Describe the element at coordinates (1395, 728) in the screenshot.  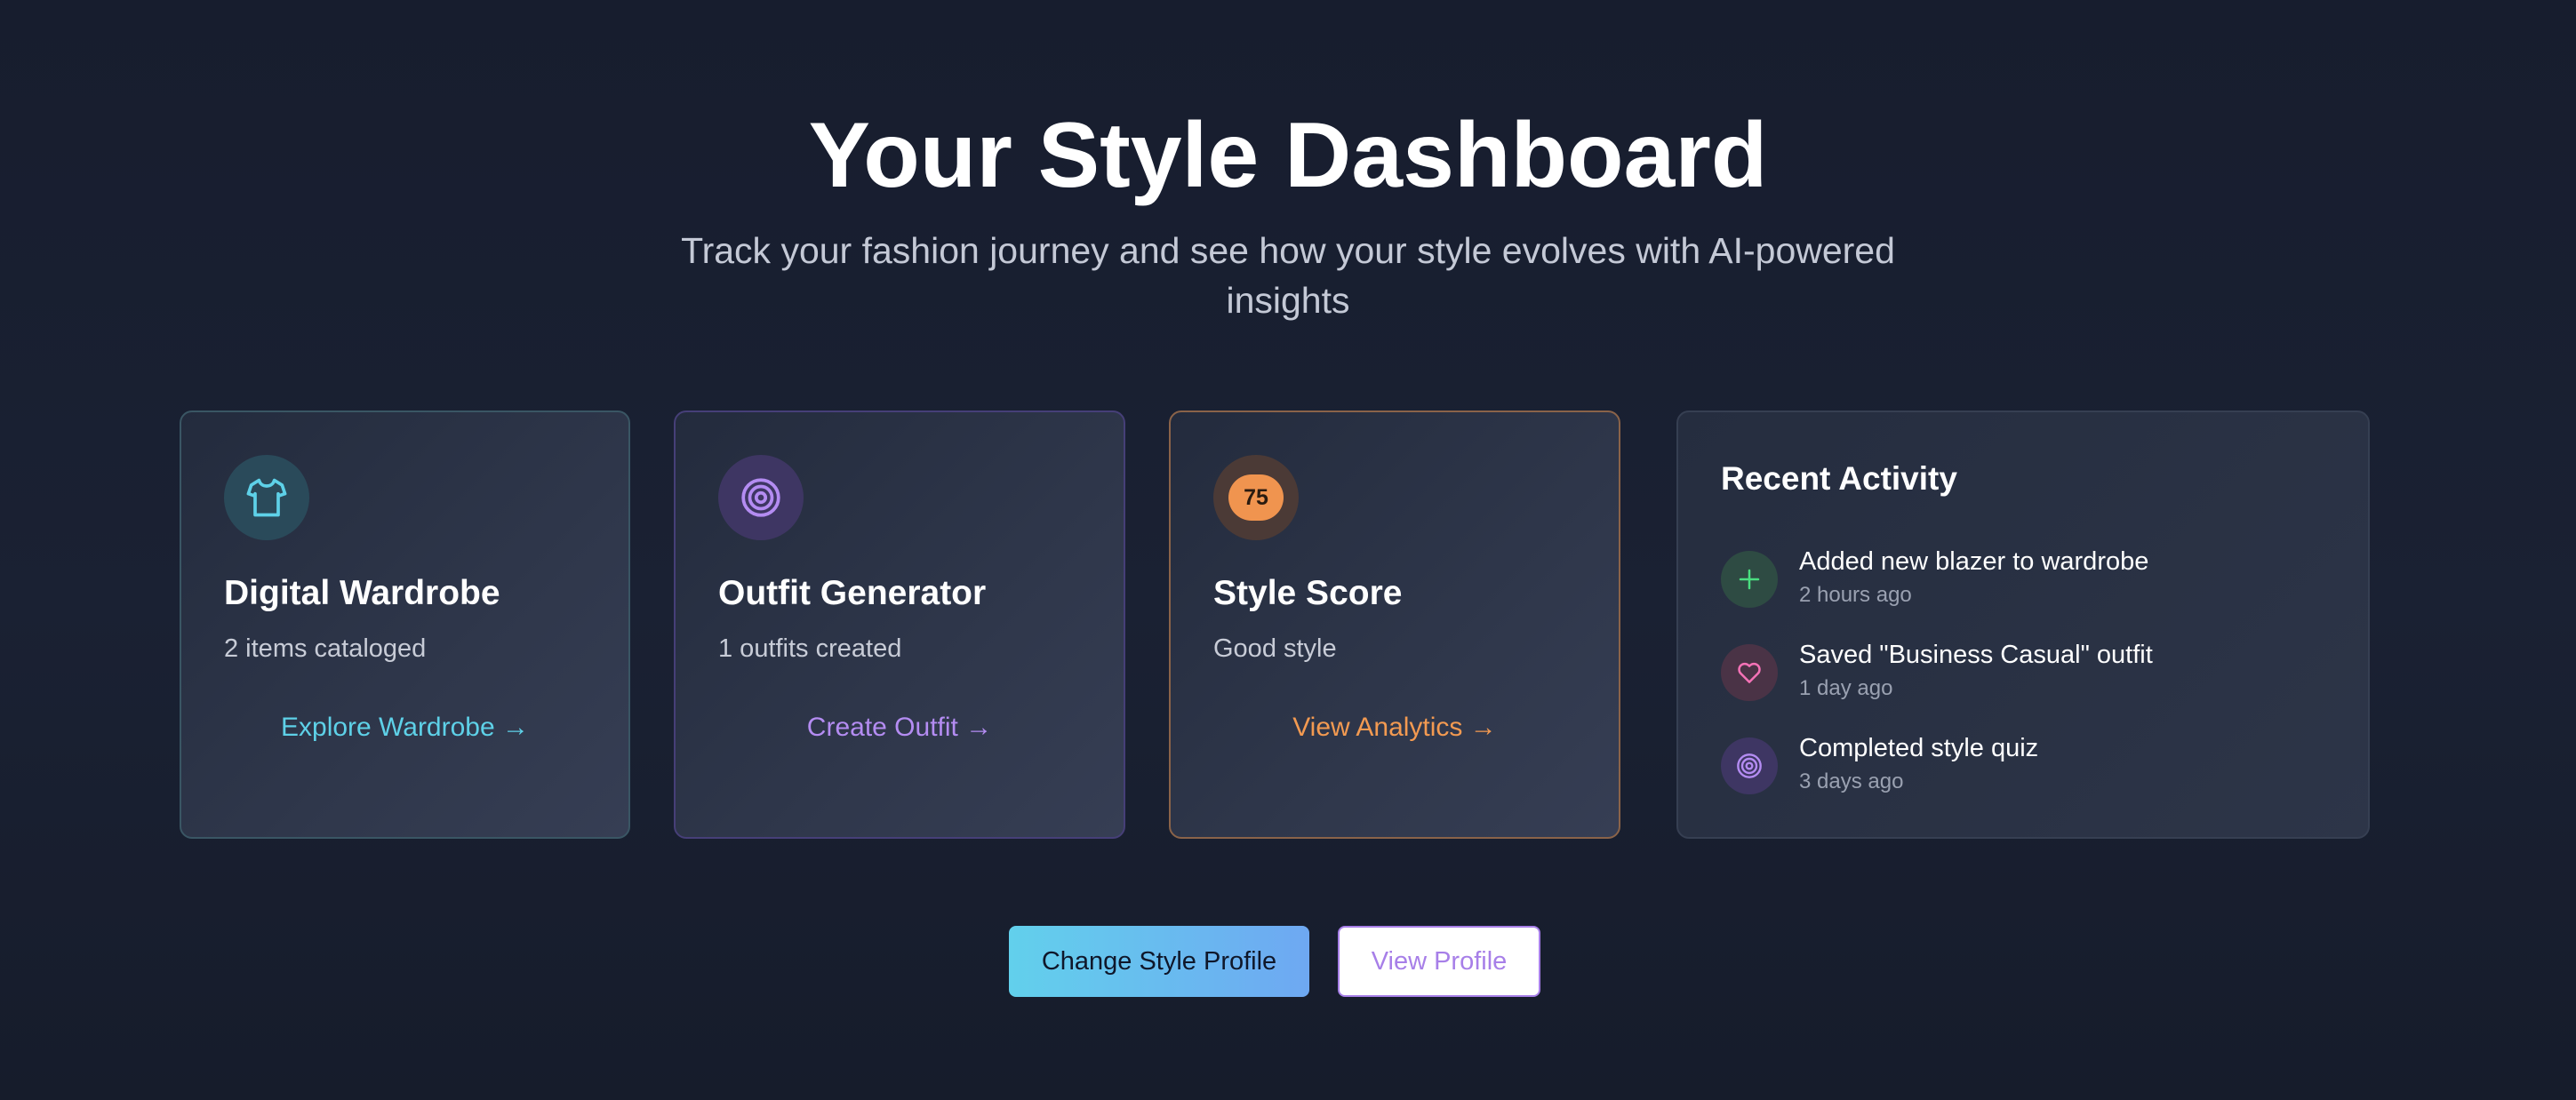
I see `view-analytics-link: View Analytics →` at that location.